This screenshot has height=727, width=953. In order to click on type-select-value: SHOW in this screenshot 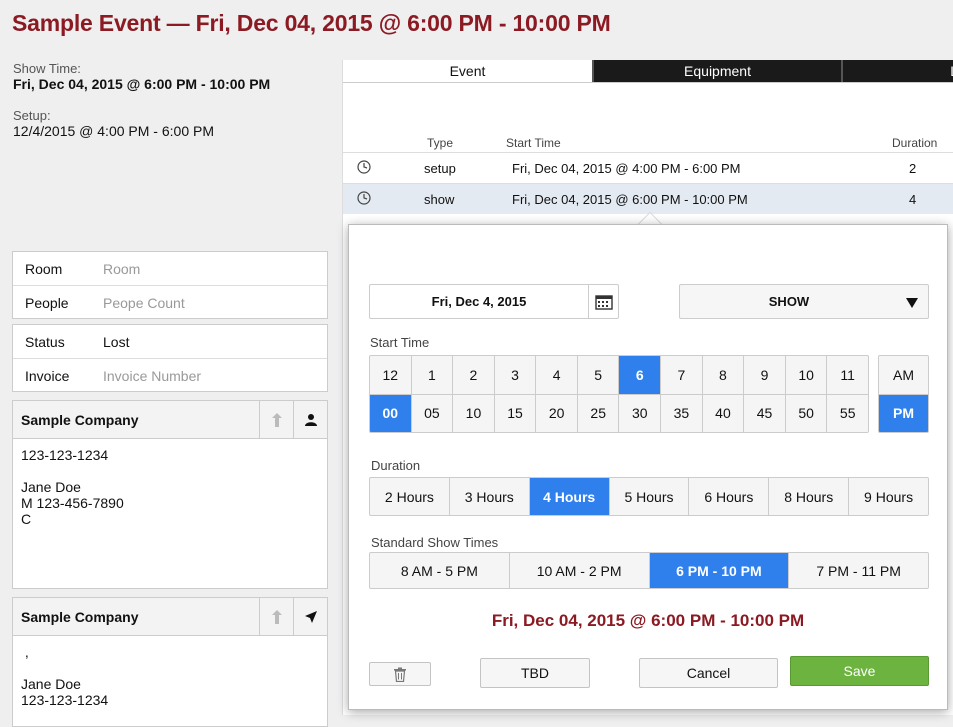, I will do `click(789, 301)`.